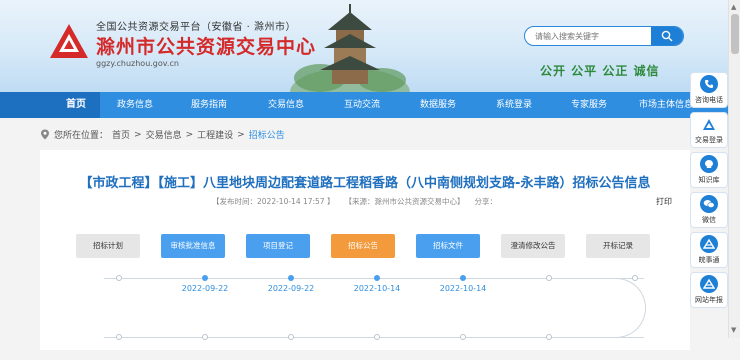  I want to click on sidebar-item-label: 交易登录, so click(709, 140).